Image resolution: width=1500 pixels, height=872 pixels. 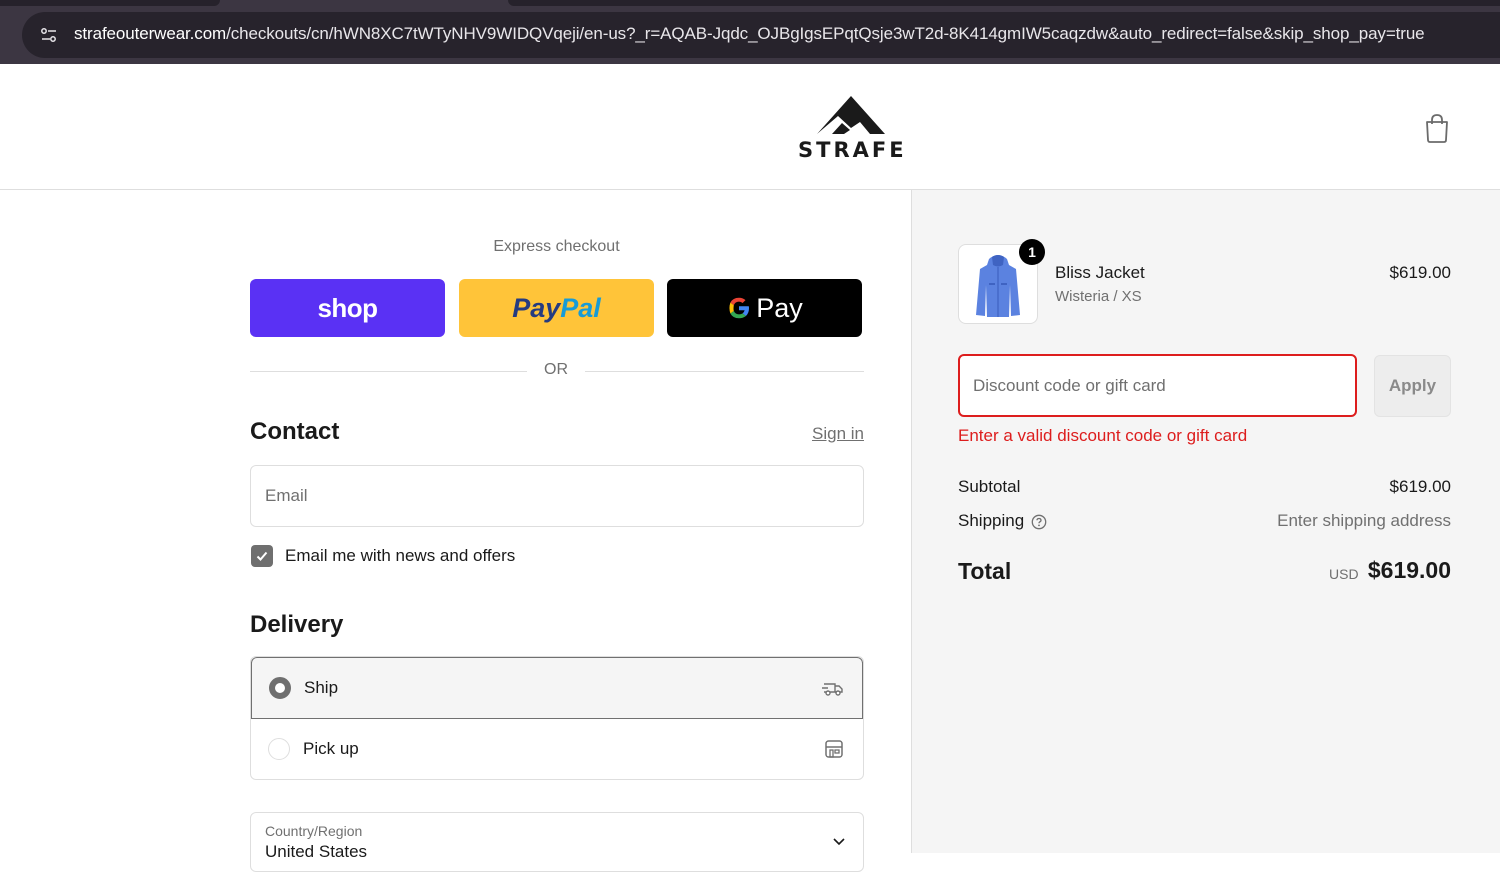 I want to click on store-header, so click(x=750, y=127).